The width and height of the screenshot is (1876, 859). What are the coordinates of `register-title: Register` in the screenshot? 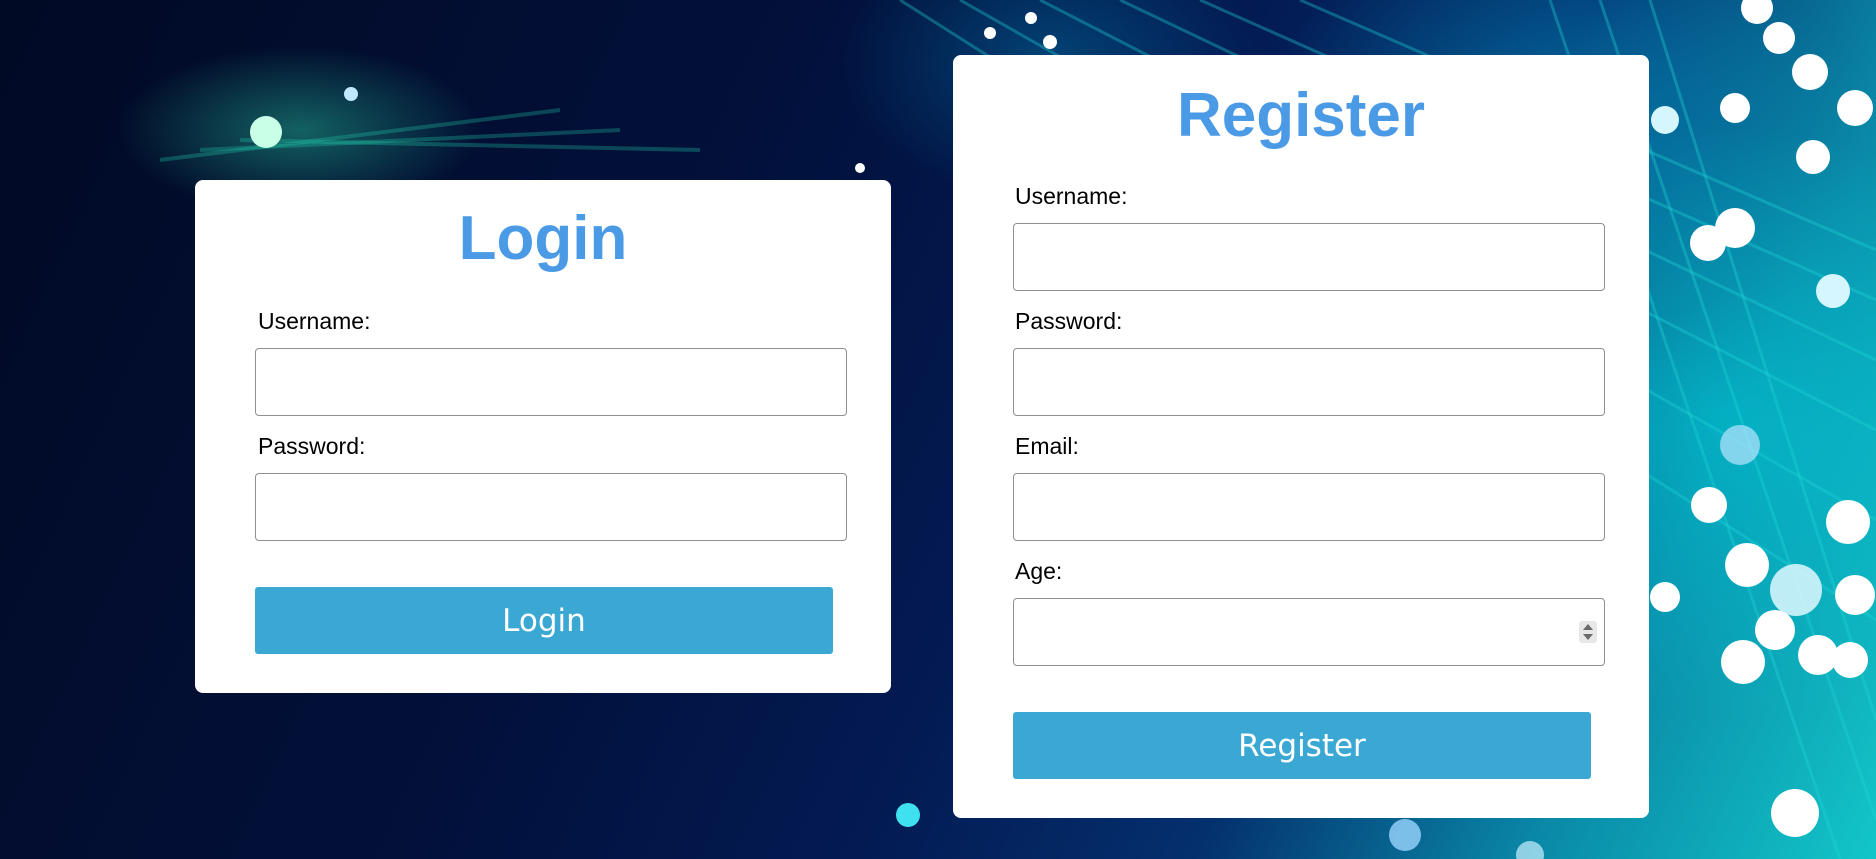 It's located at (1301, 115).